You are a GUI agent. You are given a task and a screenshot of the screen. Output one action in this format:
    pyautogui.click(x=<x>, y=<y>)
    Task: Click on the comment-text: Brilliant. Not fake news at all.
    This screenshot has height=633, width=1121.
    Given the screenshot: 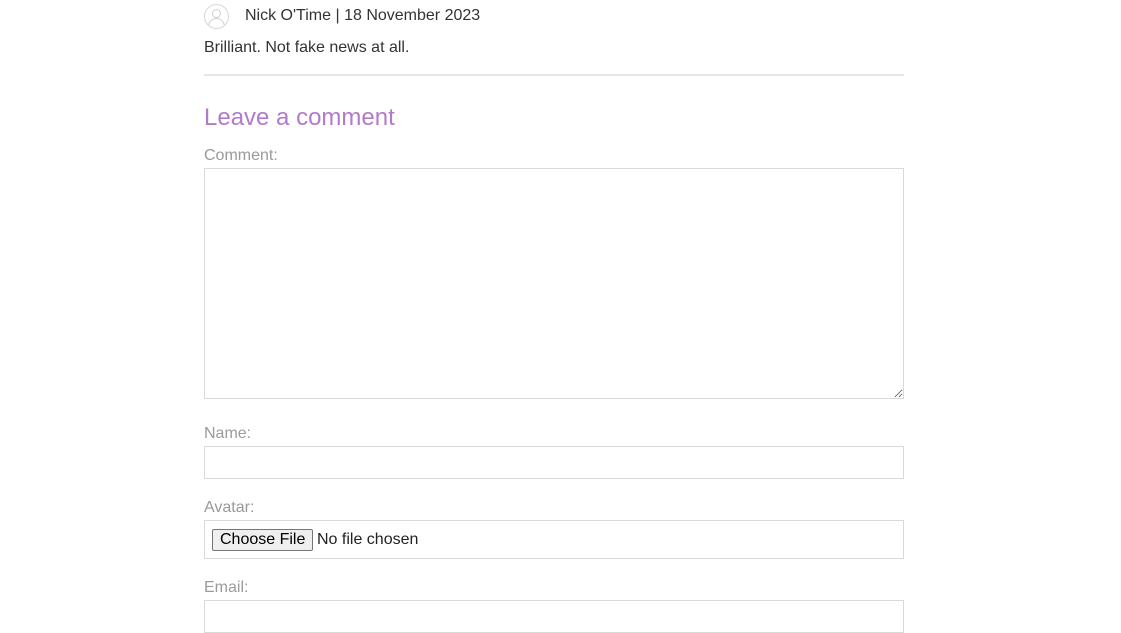 What is the action you would take?
    pyautogui.click(x=307, y=47)
    